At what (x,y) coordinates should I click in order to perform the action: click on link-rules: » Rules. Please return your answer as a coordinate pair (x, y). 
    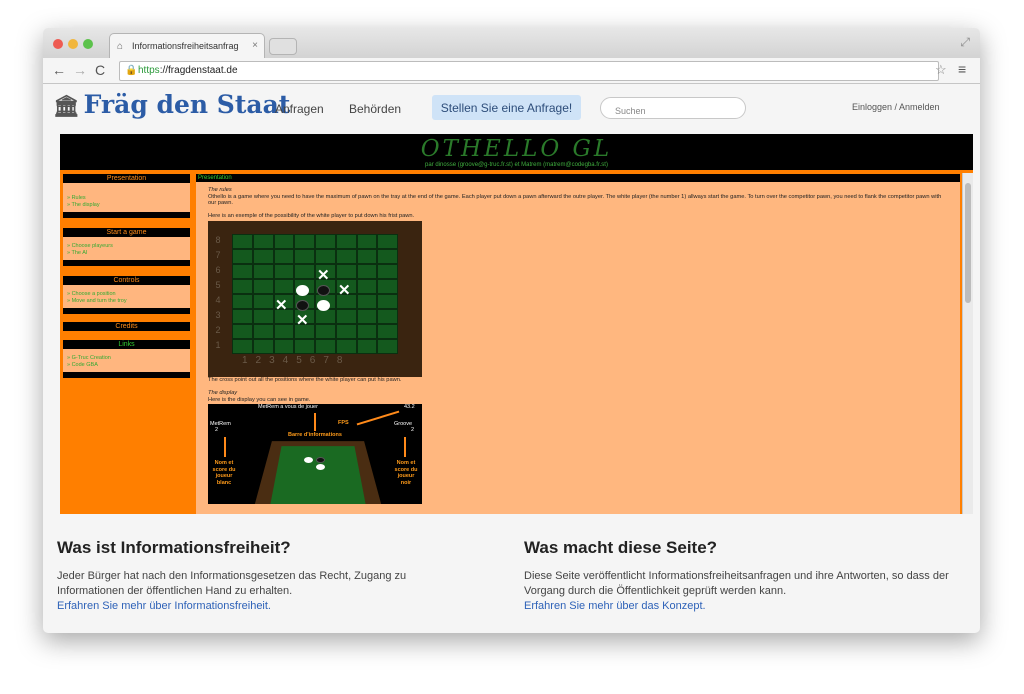
    Looking at the image, I should click on (128, 198).